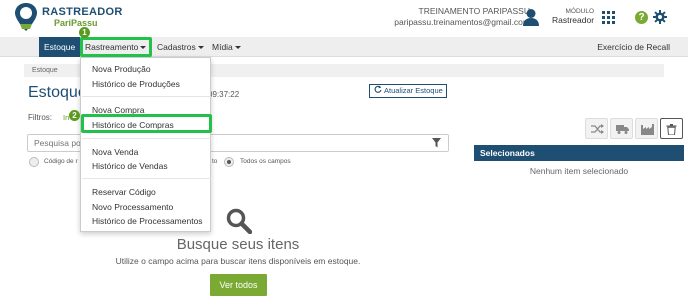  What do you see at coordinates (26, 17) in the screenshot?
I see `location-pin-icon` at bounding box center [26, 17].